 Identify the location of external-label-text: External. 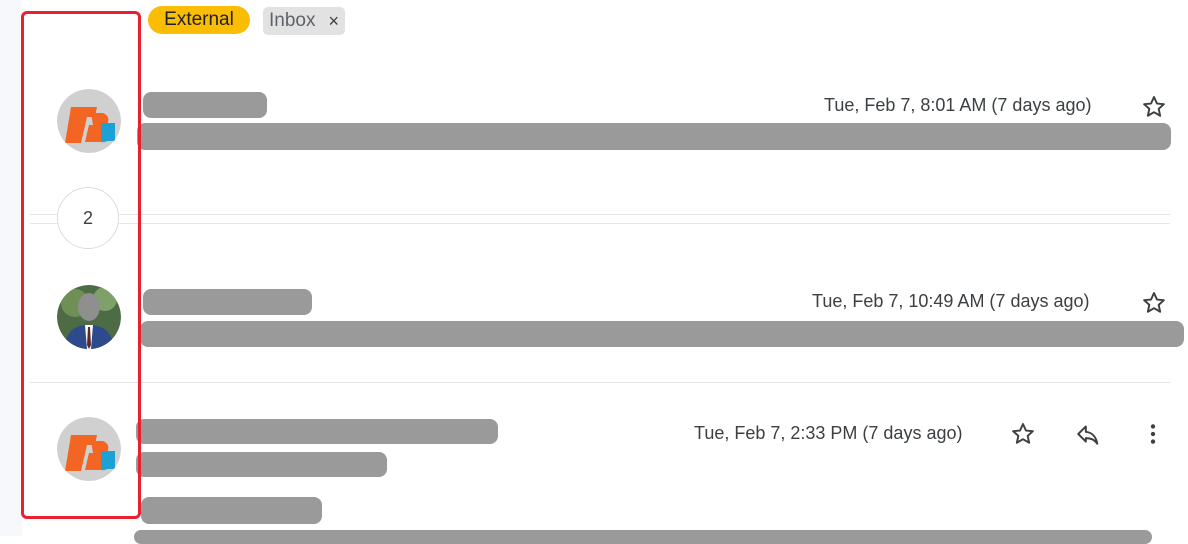
(199, 19).